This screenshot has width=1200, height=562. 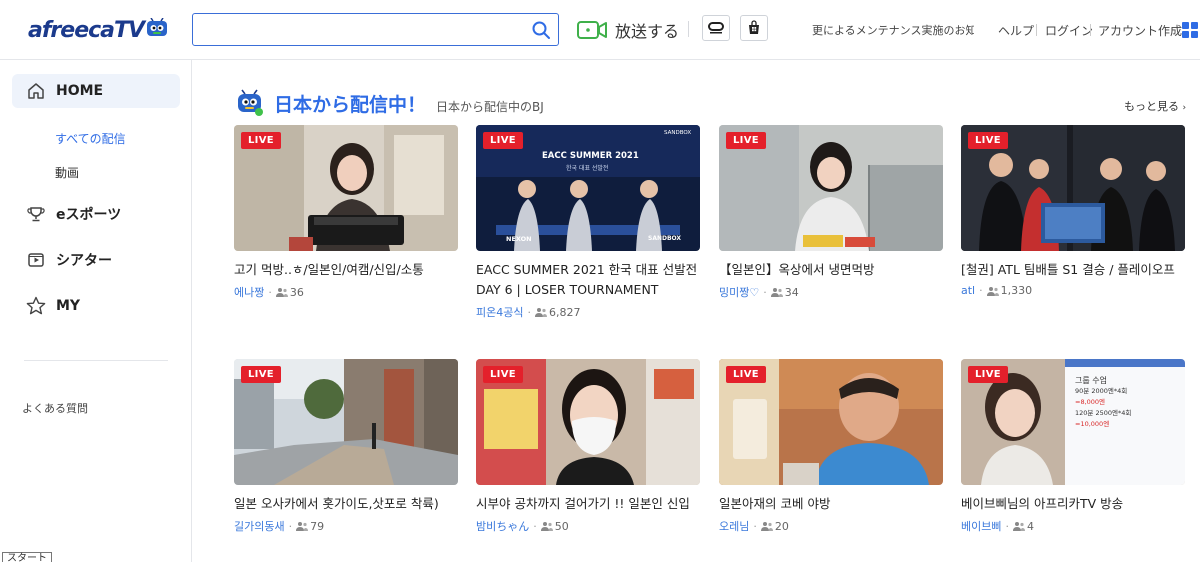 What do you see at coordinates (1023, 526) in the screenshot?
I see `viewer-count: 4` at bounding box center [1023, 526].